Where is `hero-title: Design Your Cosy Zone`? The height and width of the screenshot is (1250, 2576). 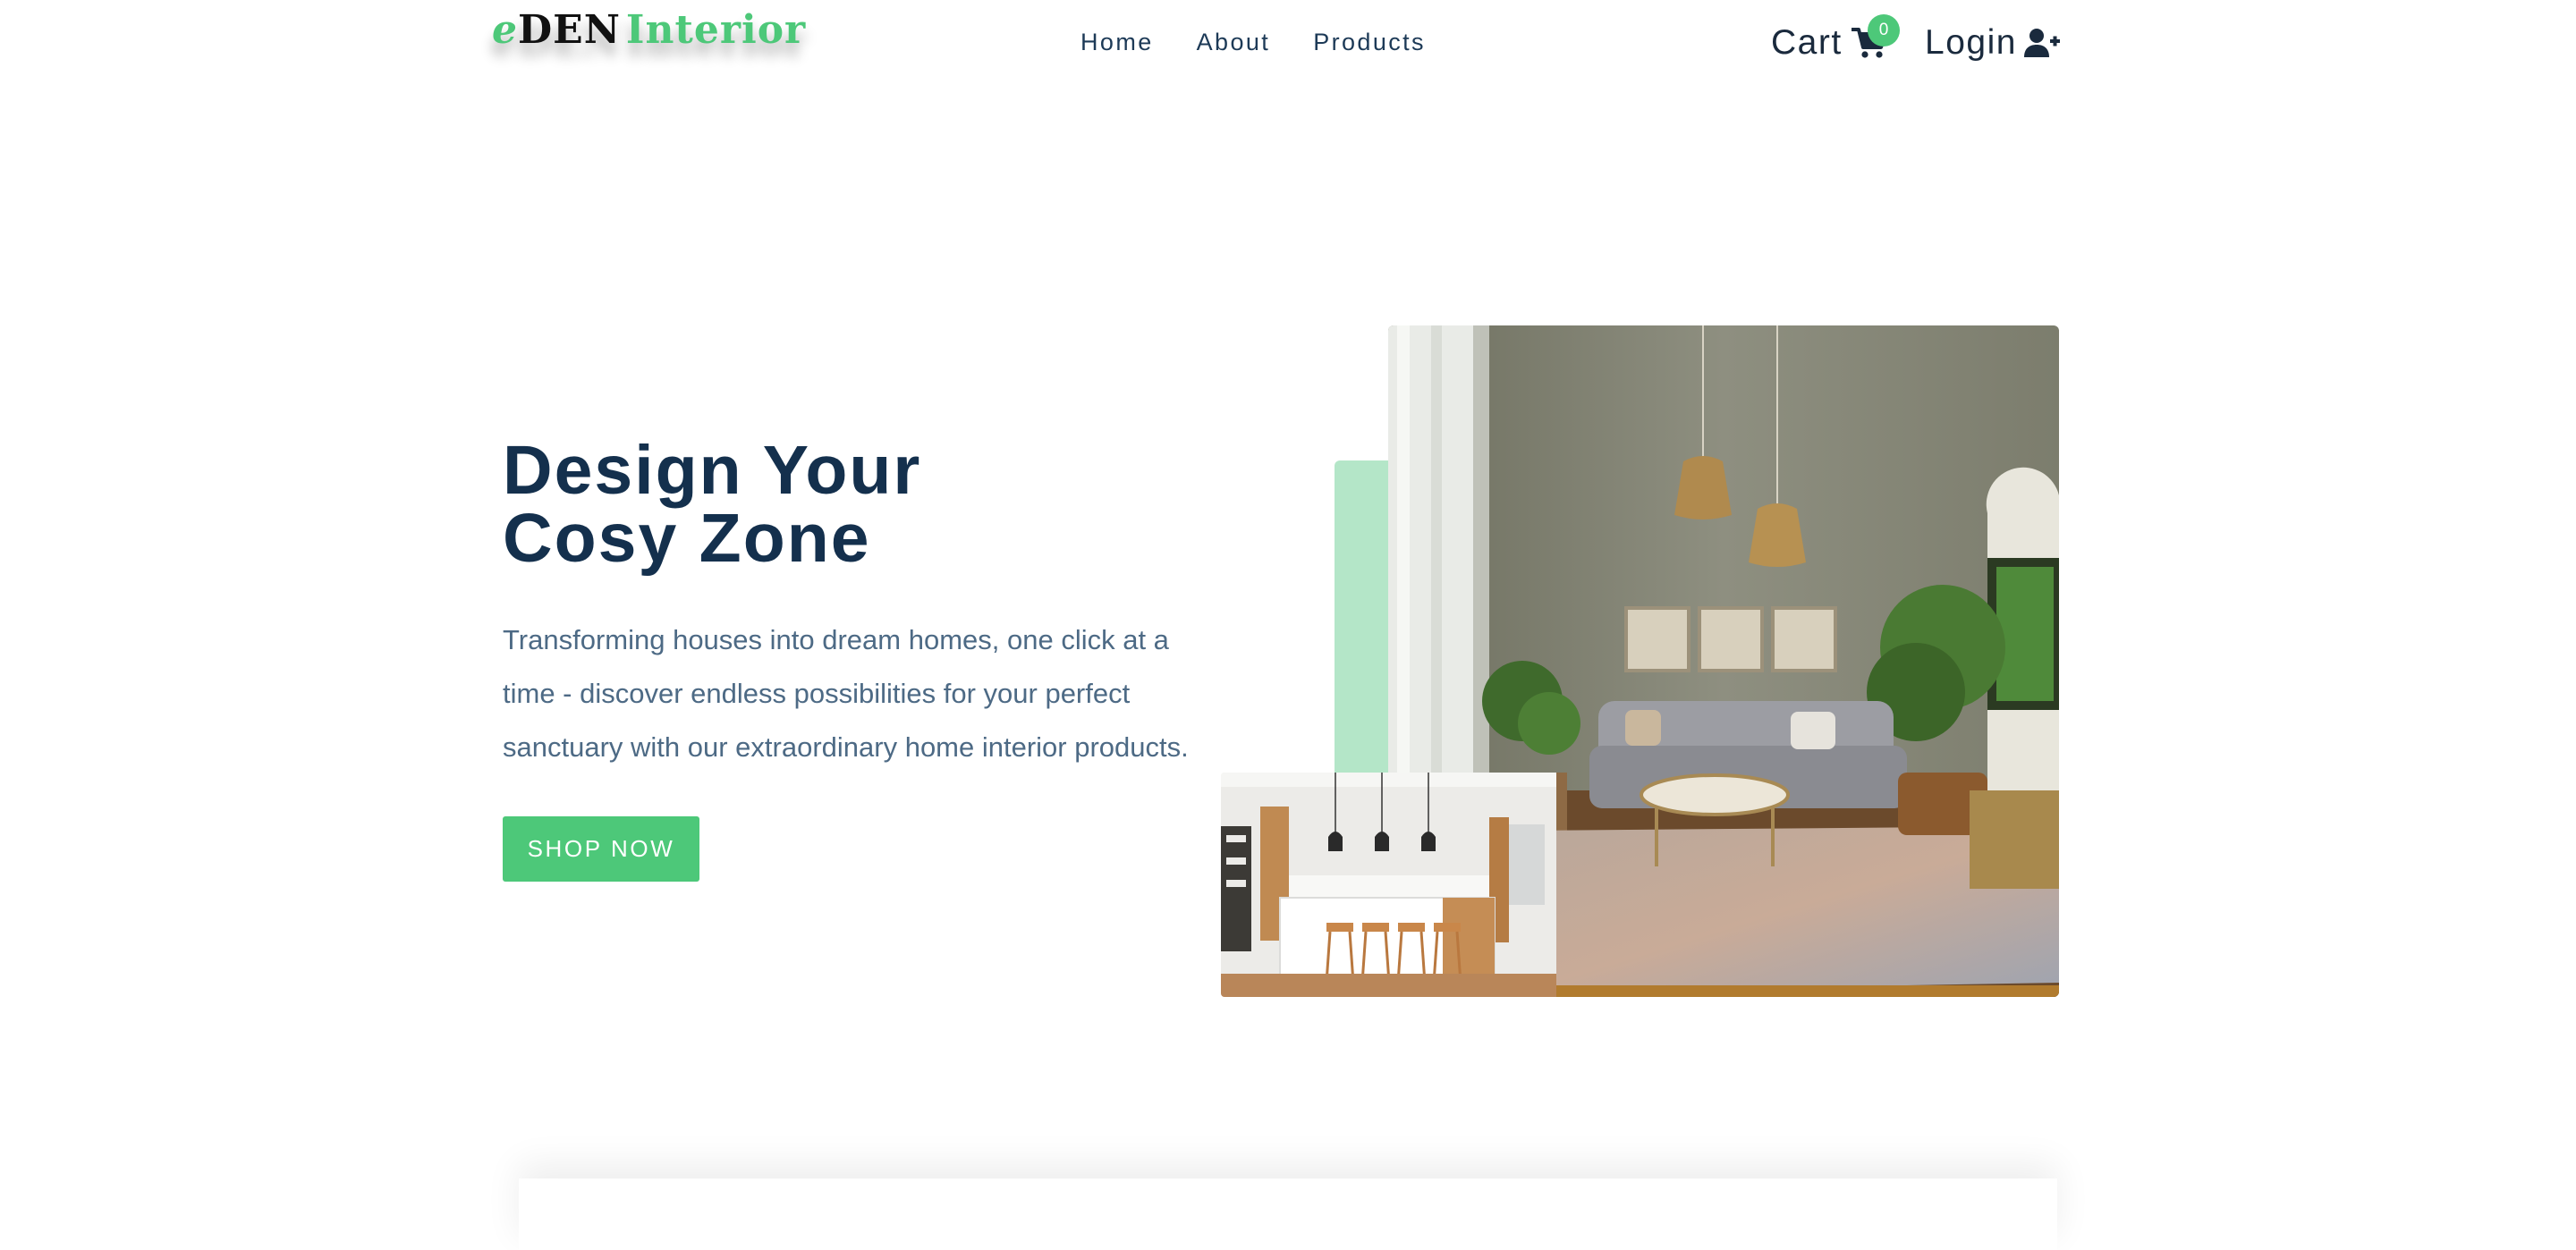
hero-title: Design Your Cosy Zone is located at coordinates (712, 504).